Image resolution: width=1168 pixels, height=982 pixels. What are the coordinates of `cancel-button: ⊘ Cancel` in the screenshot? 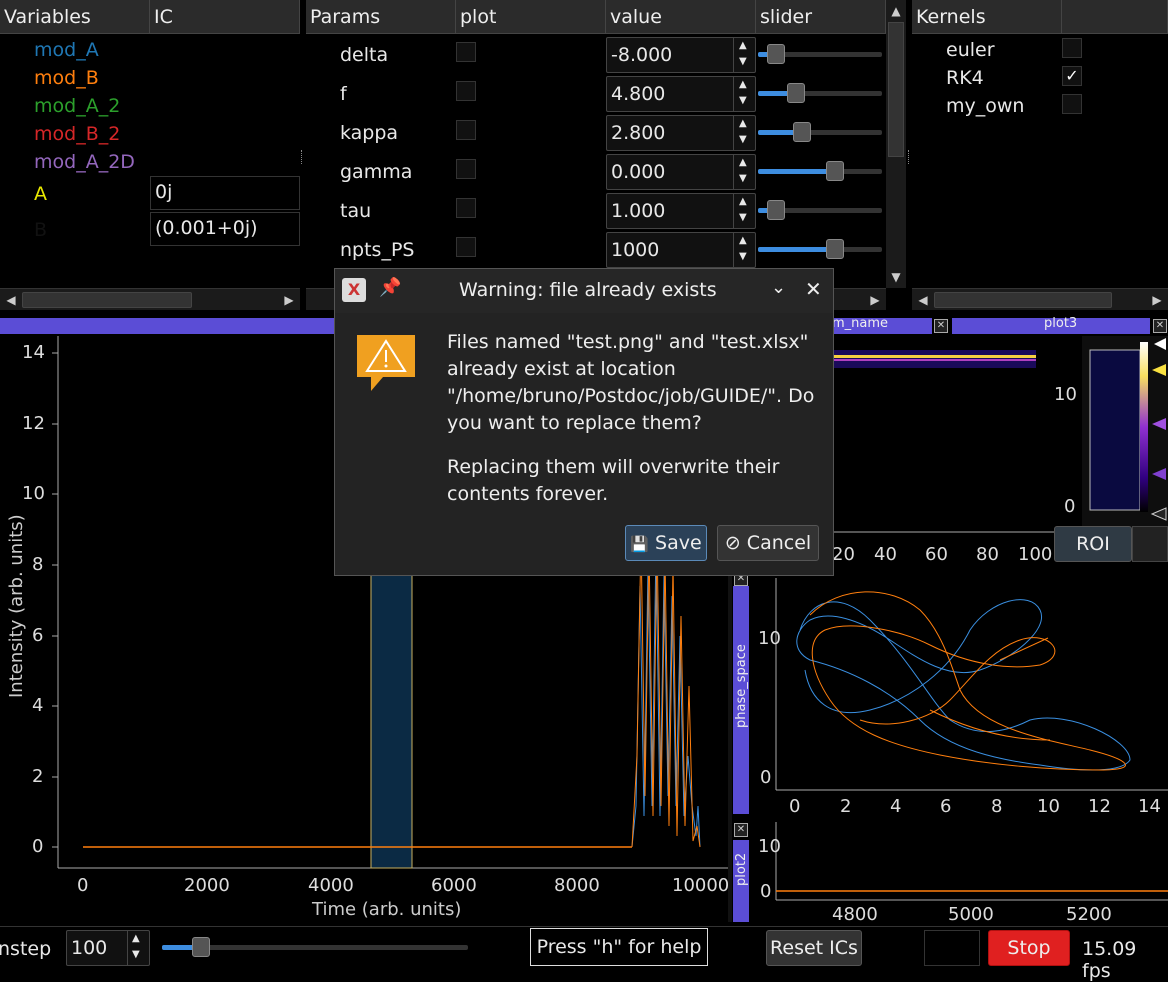 It's located at (768, 543).